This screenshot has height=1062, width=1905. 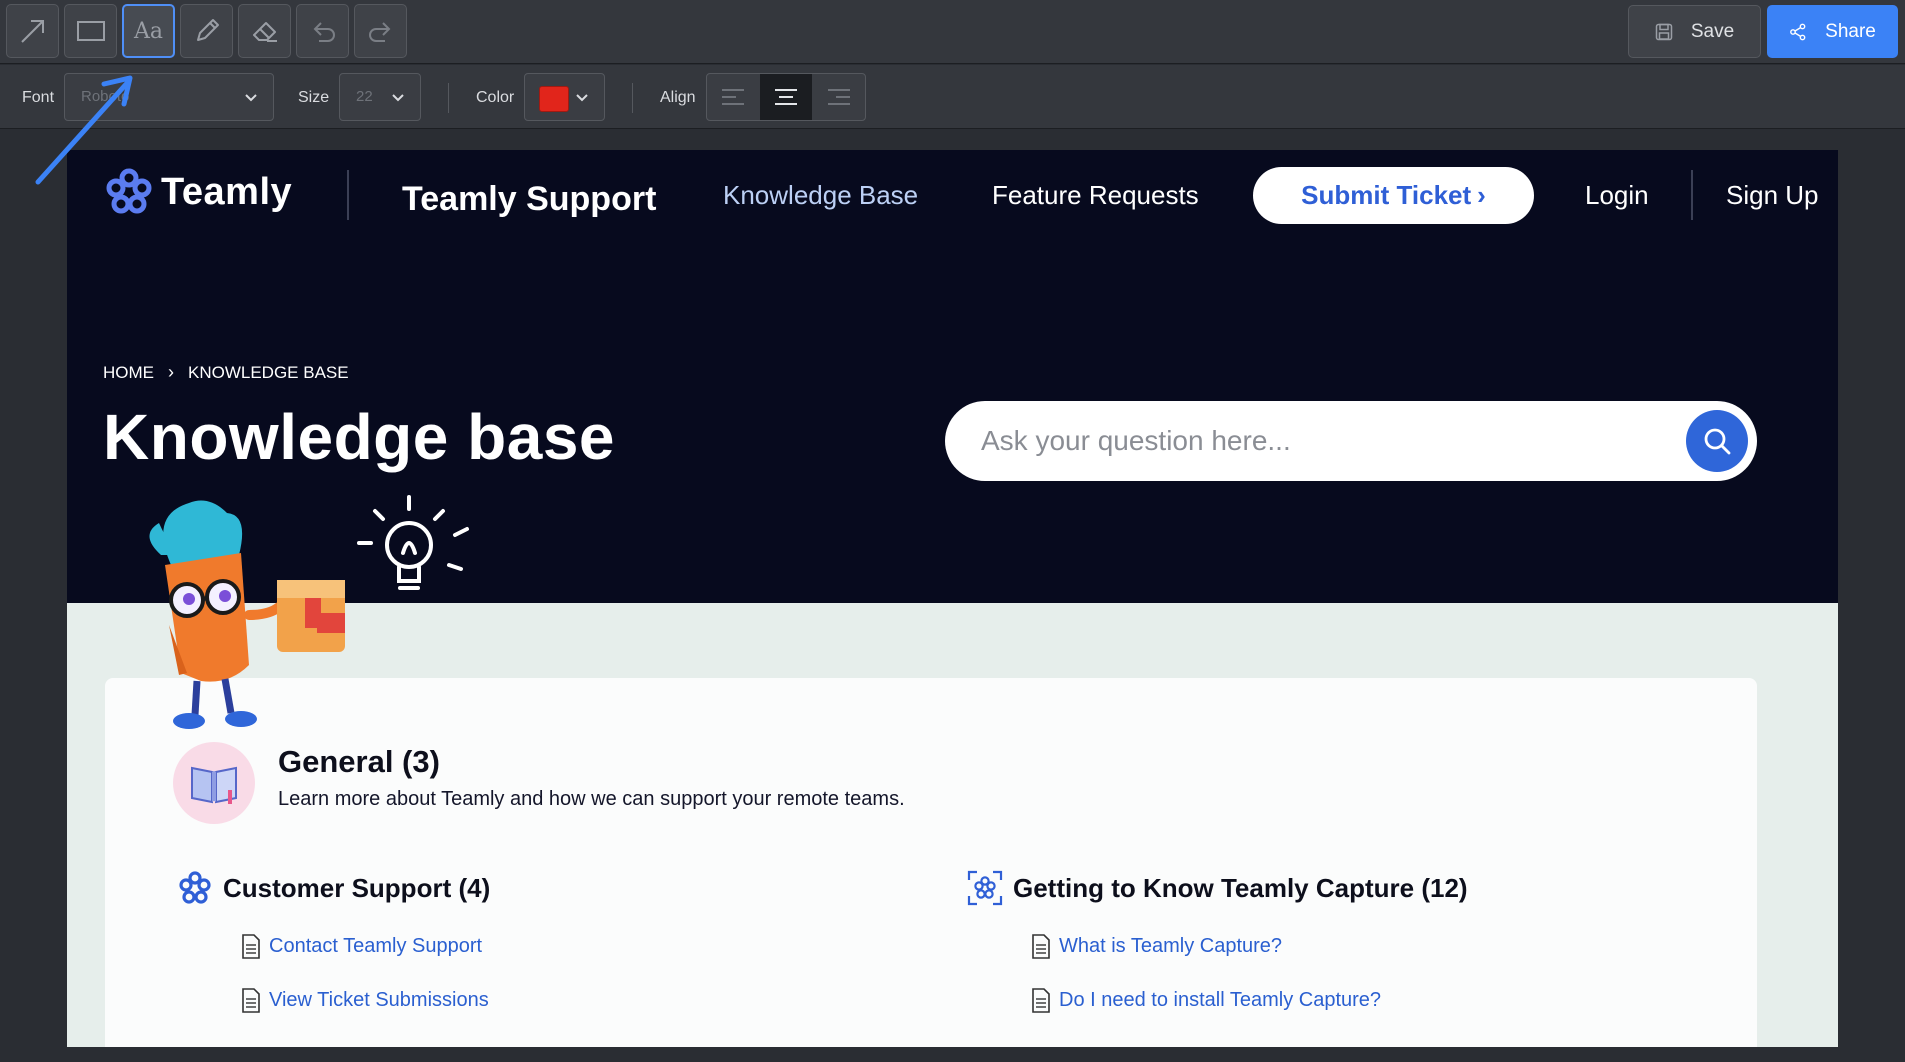 I want to click on align-left-icon, so click(x=733, y=97).